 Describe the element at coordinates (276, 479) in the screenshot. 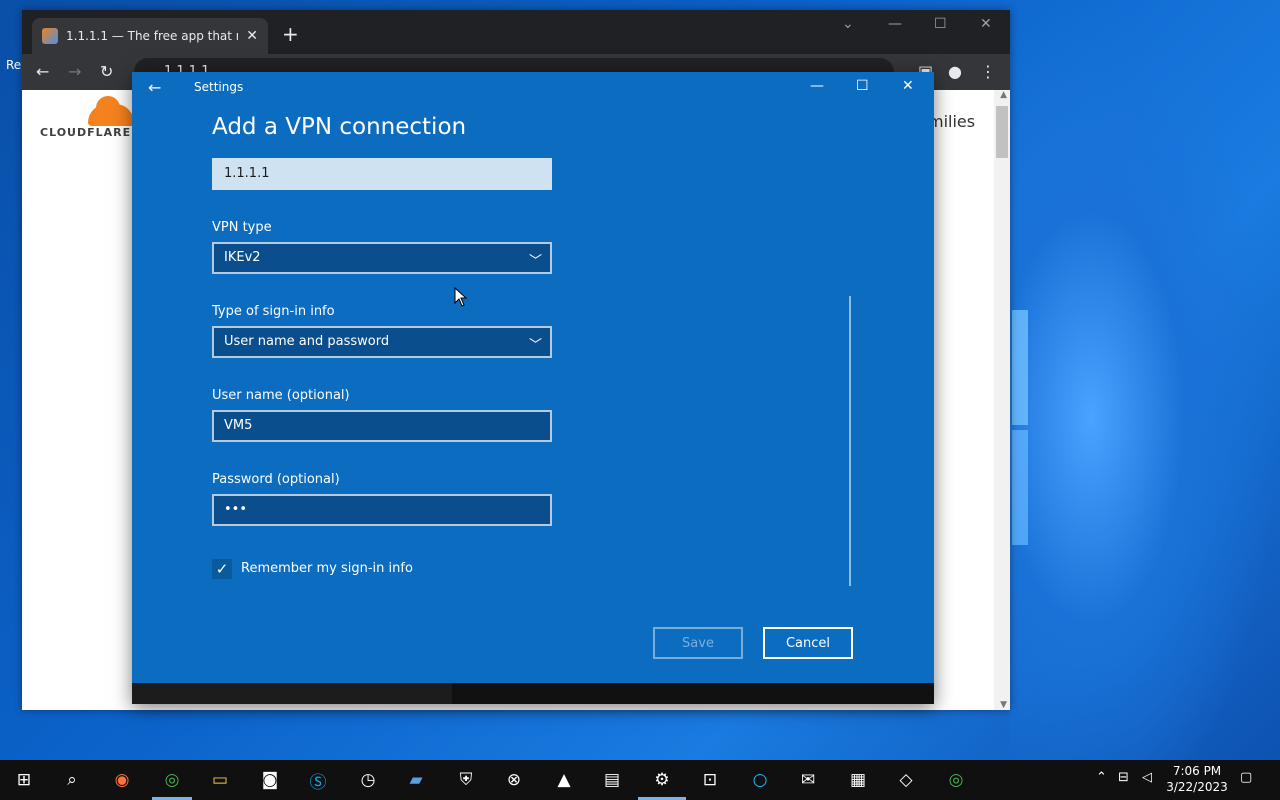

I see `password-label: Password (optional)` at that location.